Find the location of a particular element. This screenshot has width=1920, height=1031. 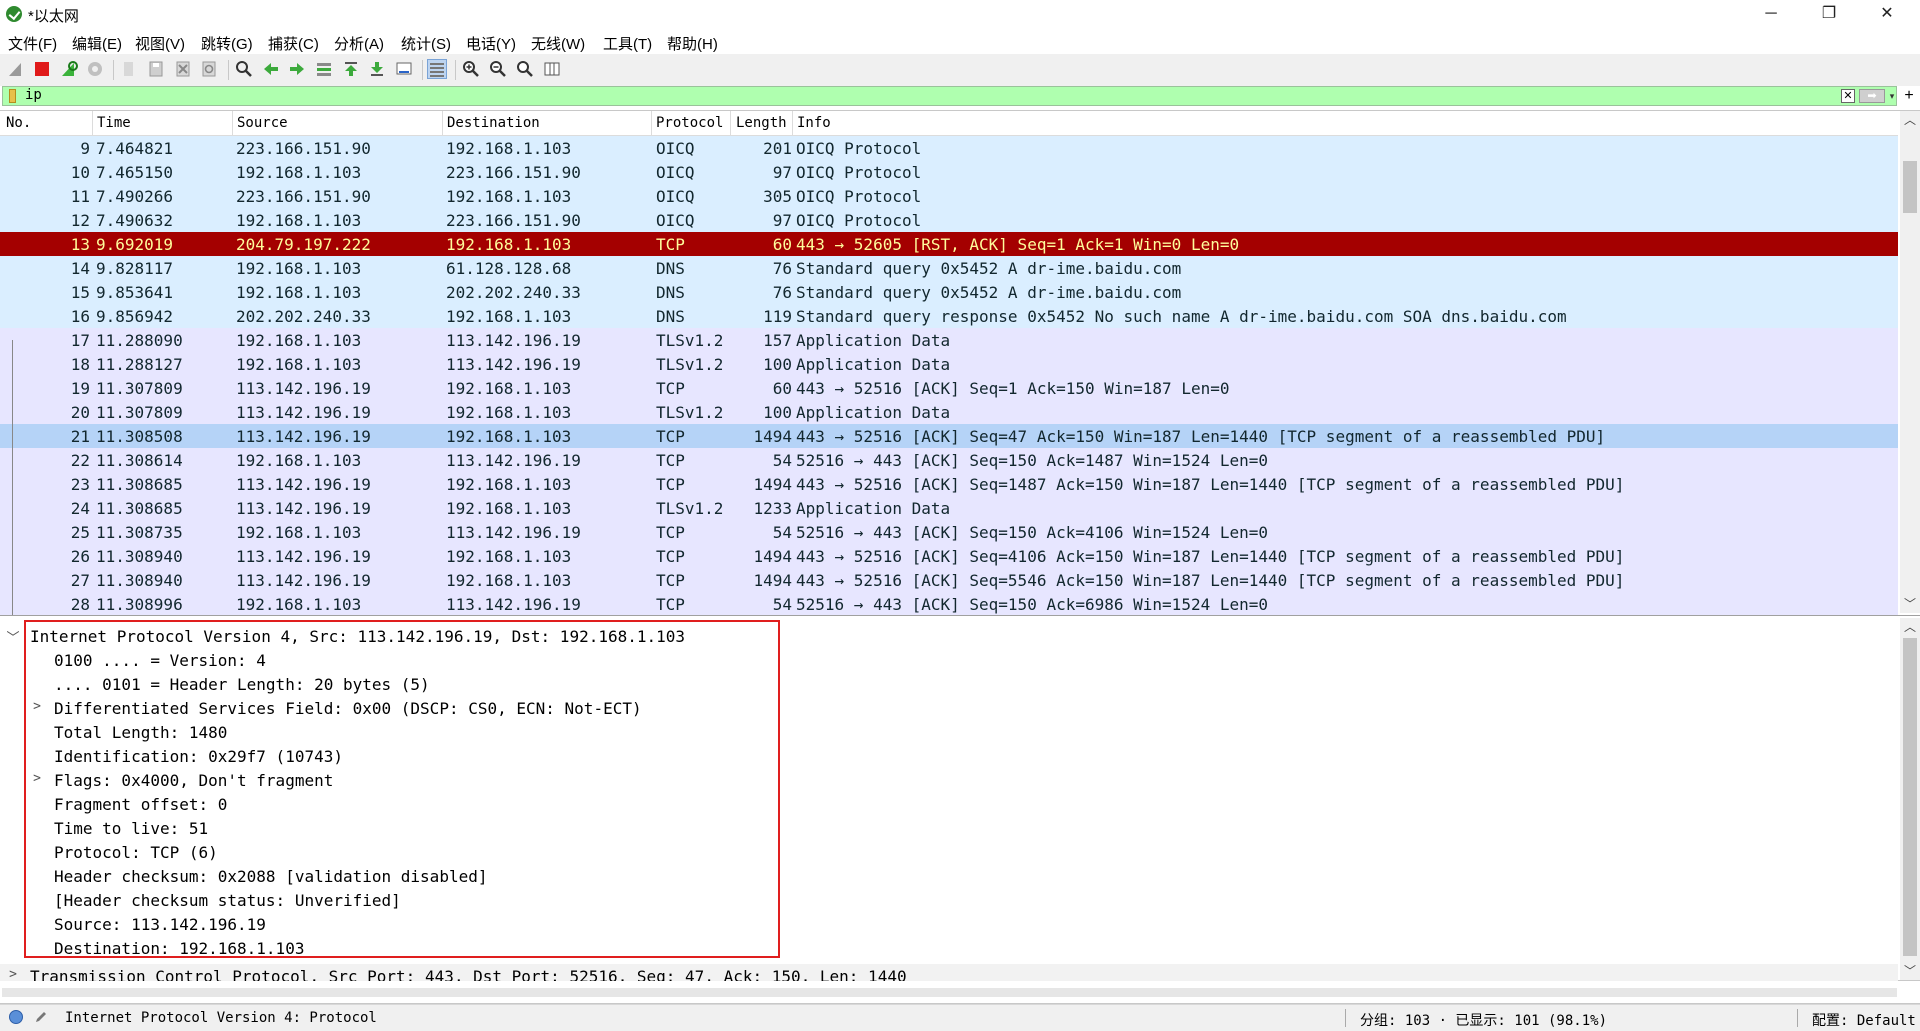

add-filter-button: + is located at coordinates (1909, 96).